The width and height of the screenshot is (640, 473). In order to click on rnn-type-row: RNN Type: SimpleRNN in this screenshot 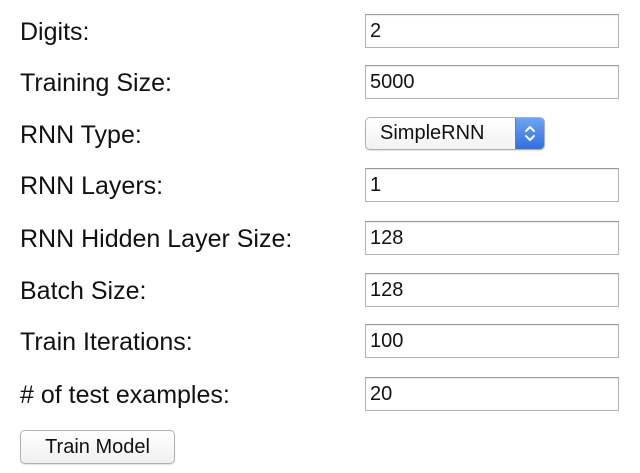, I will do `click(320, 135)`.